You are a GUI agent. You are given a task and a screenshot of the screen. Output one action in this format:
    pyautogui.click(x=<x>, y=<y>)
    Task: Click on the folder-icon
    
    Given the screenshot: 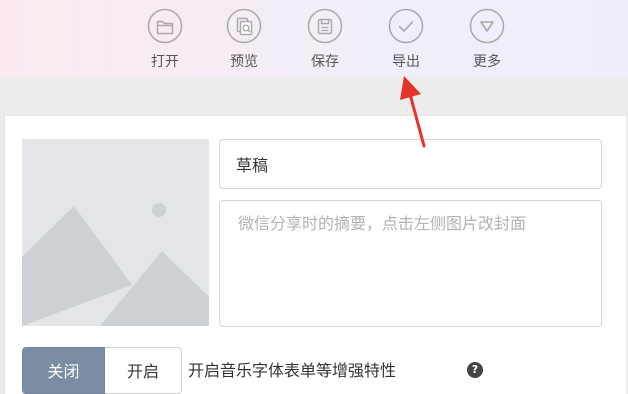 What is the action you would take?
    pyautogui.click(x=165, y=26)
    